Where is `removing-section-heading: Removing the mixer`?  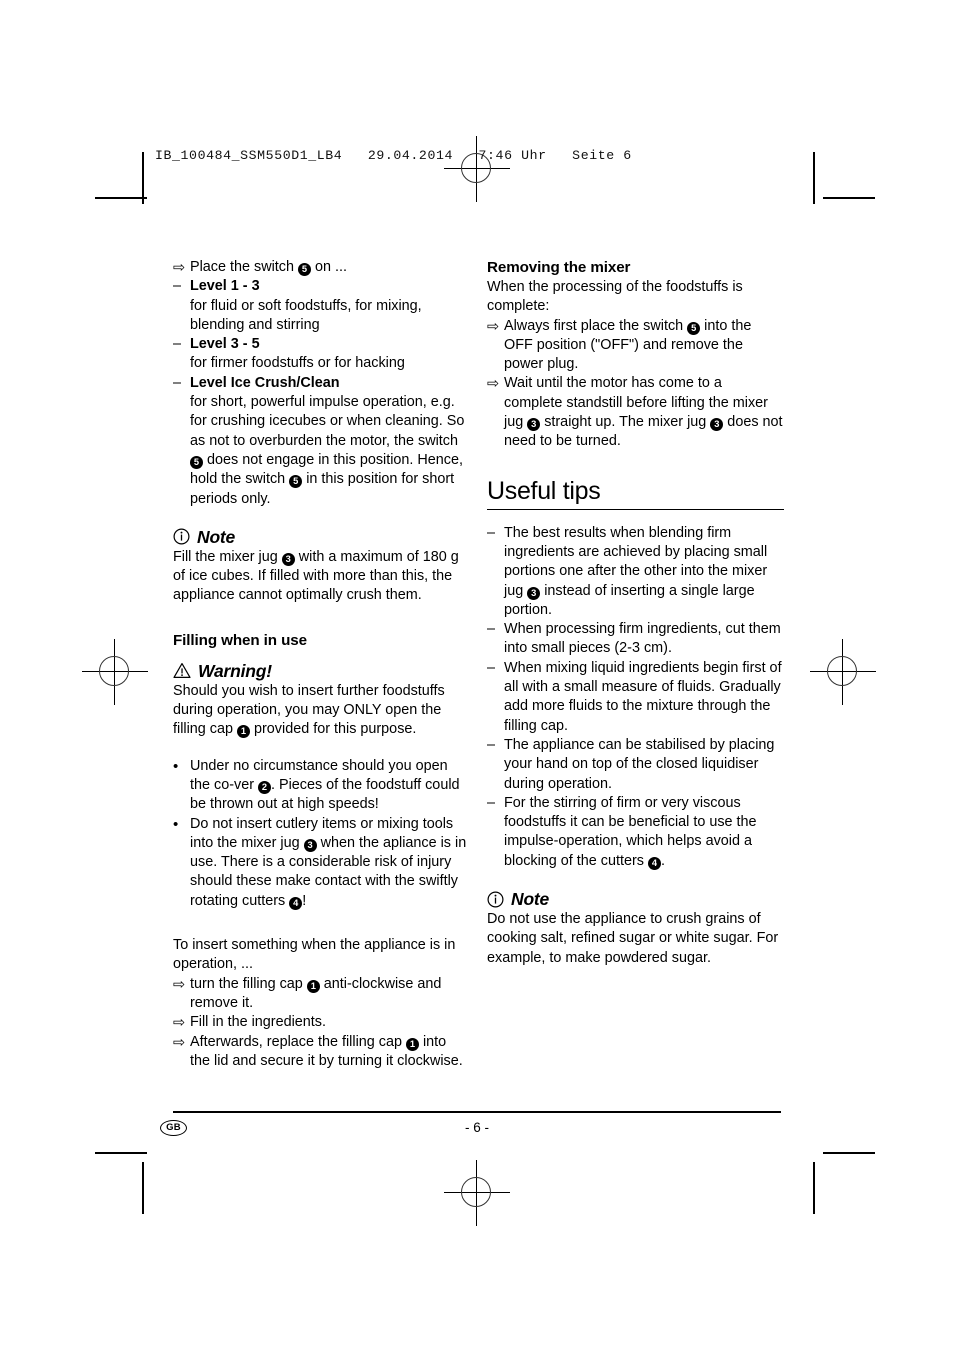 removing-section-heading: Removing the mixer is located at coordinates (559, 267).